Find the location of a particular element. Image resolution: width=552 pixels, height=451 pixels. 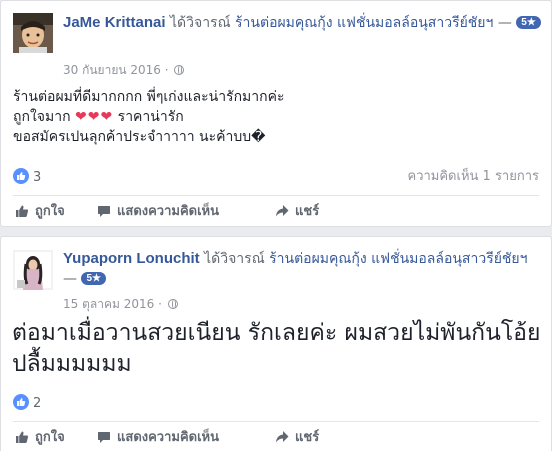

post-timestamp: 30 กันยายน 2016 · is located at coordinates (124, 70).